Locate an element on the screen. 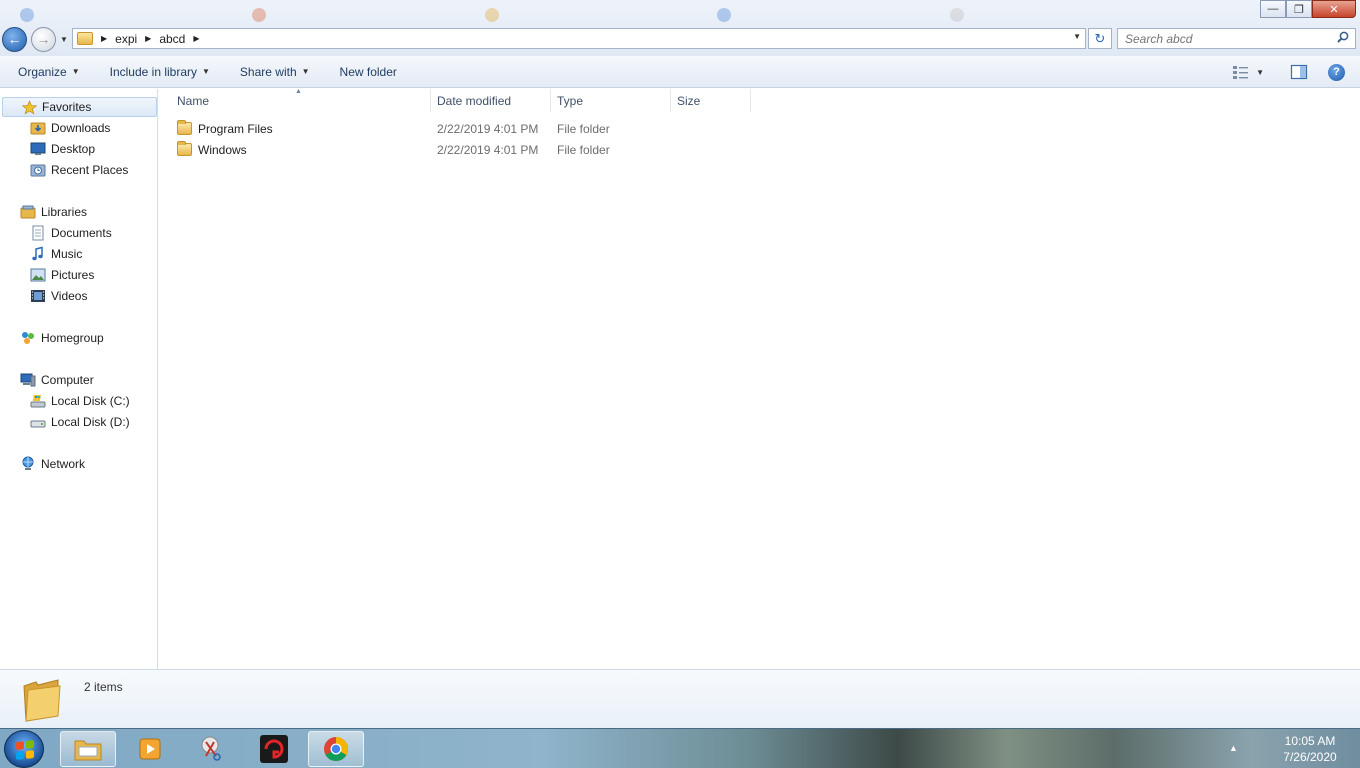 The image size is (1360, 768). sidebar-item-network: Network is located at coordinates (52, 464).